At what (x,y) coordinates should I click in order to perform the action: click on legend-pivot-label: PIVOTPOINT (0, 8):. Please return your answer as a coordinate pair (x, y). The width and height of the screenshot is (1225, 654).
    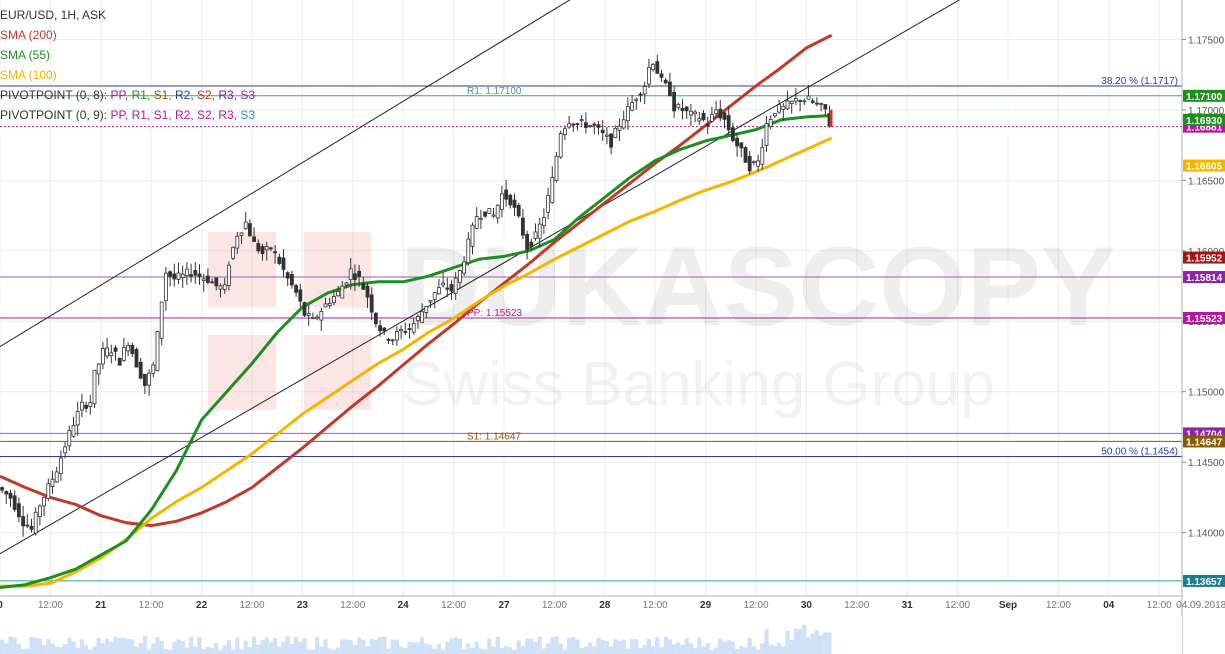
    Looking at the image, I should click on (55, 95).